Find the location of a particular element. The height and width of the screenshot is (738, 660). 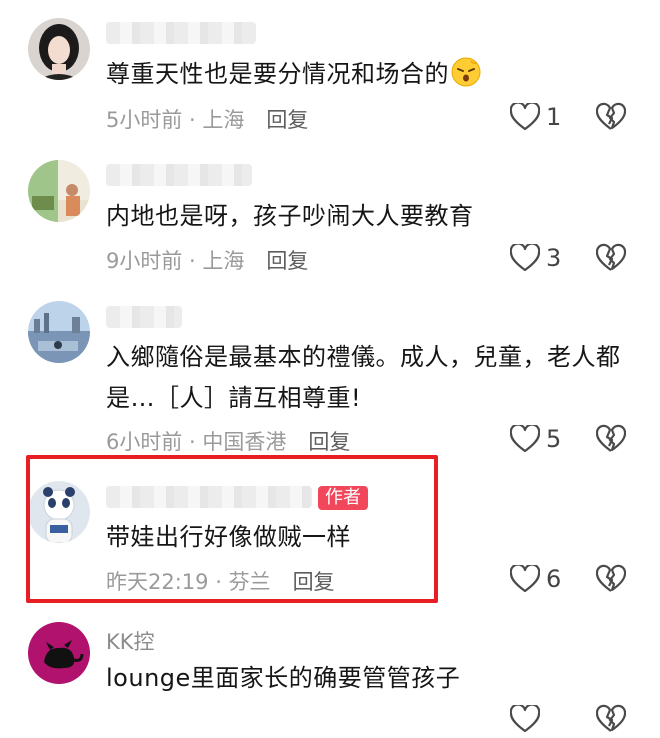

comment-time: 9小时前 is located at coordinates (144, 261).